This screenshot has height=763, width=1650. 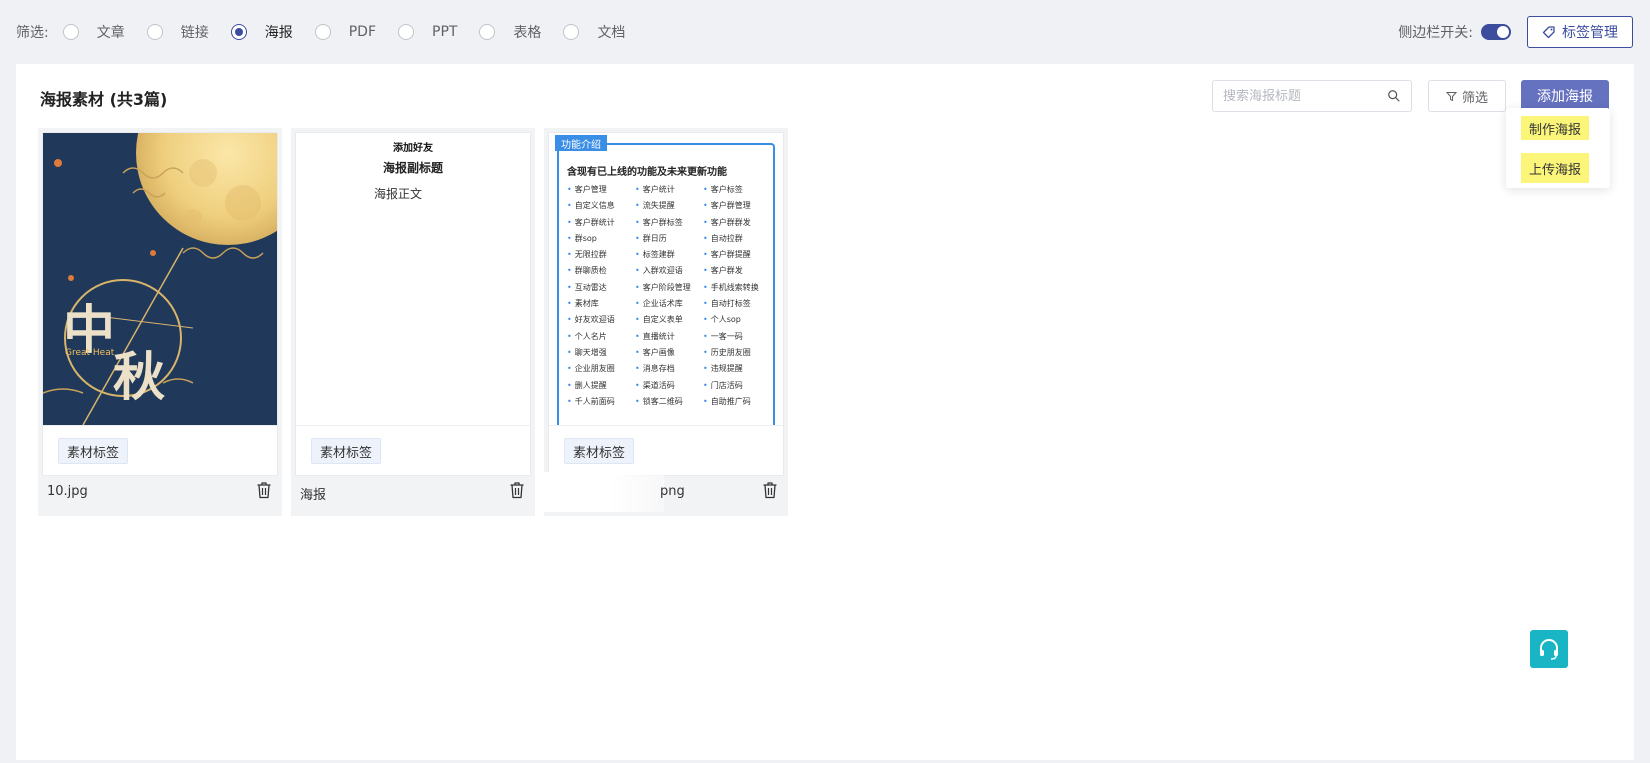 I want to click on filter-option-3: PDF, so click(x=345, y=32).